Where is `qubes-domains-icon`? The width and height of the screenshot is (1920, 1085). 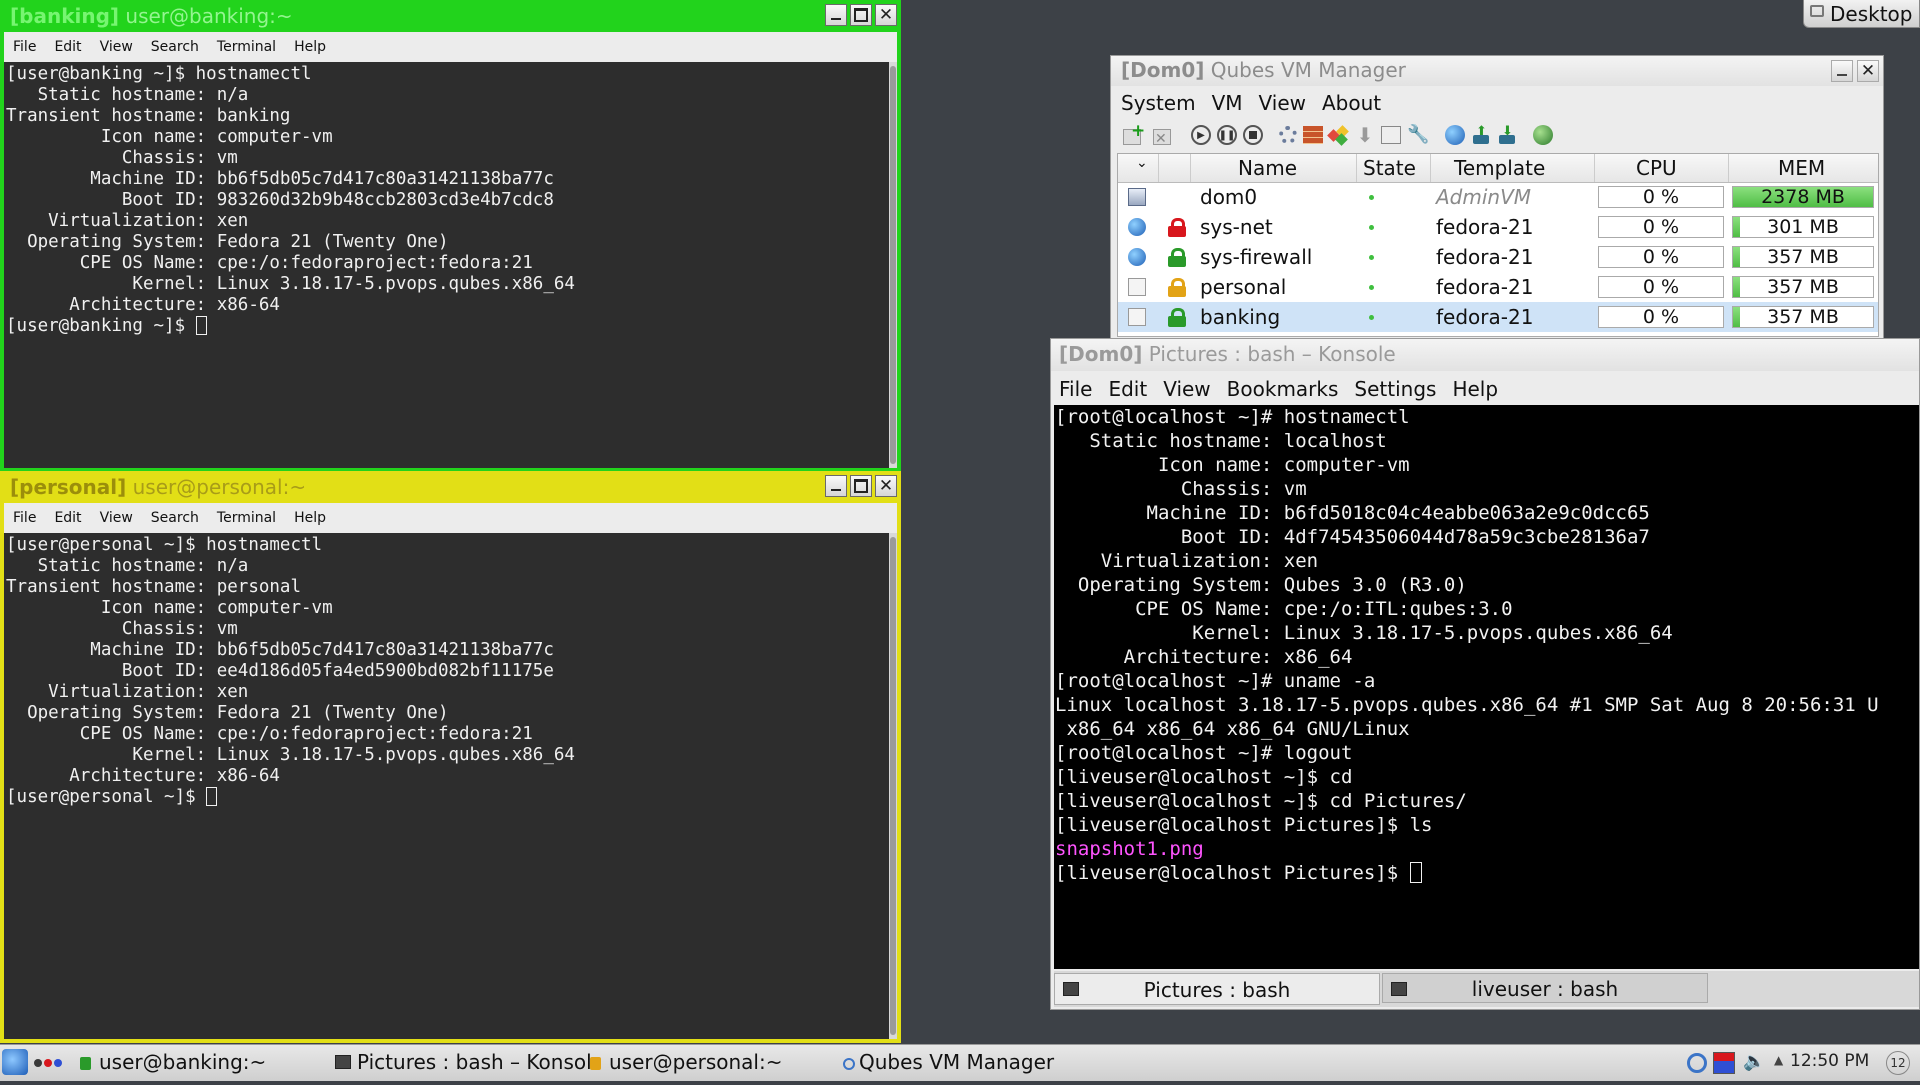
qubes-domains-icon is located at coordinates (52, 1063).